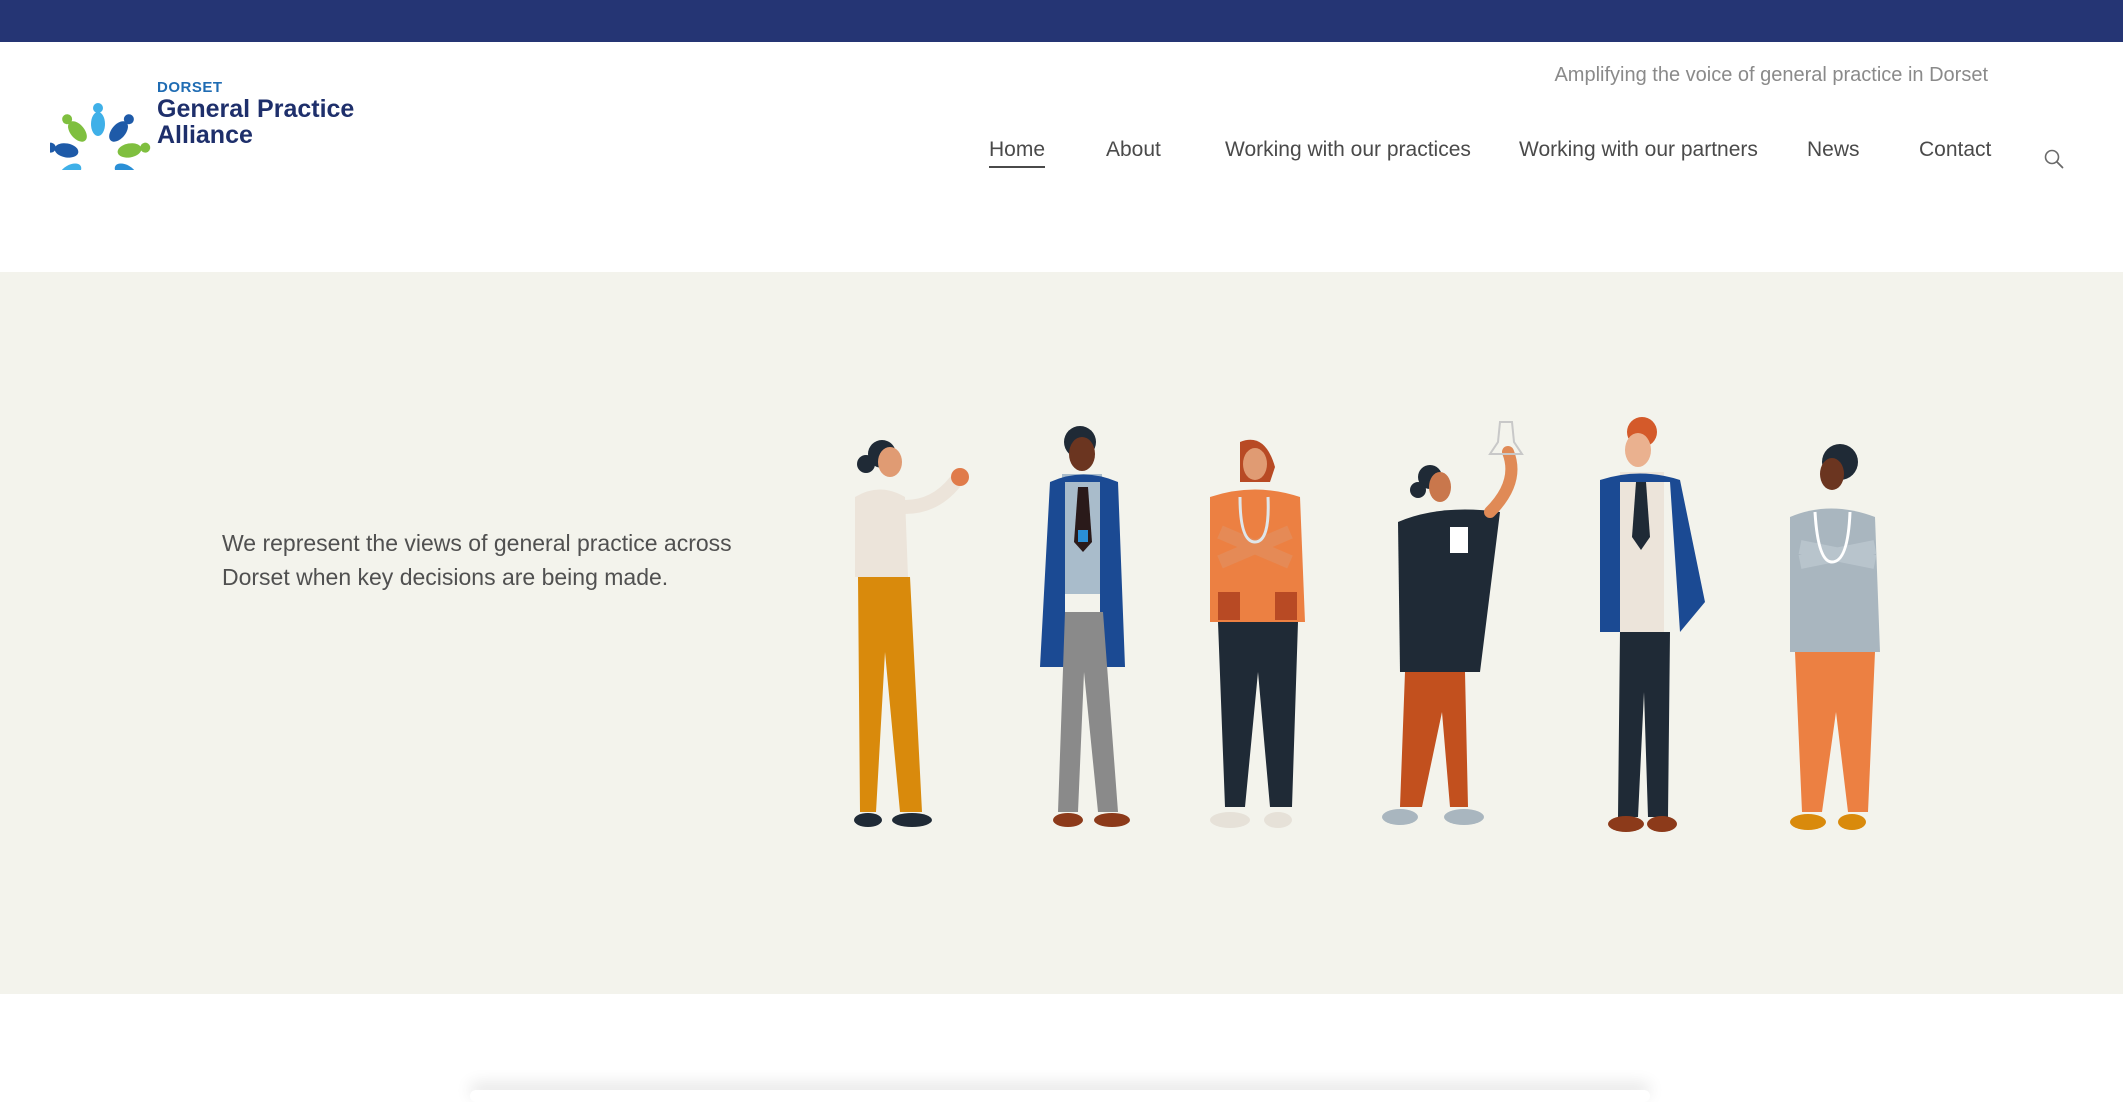  What do you see at coordinates (1348, 150) in the screenshot?
I see `nav-working-with-practices: Working with our practices` at bounding box center [1348, 150].